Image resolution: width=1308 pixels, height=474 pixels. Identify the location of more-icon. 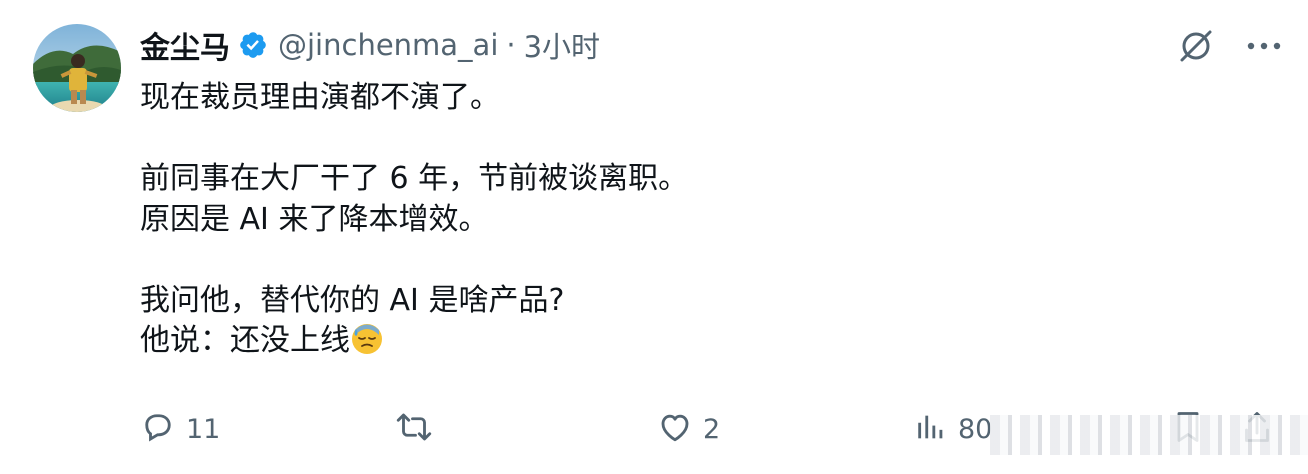
(1264, 46).